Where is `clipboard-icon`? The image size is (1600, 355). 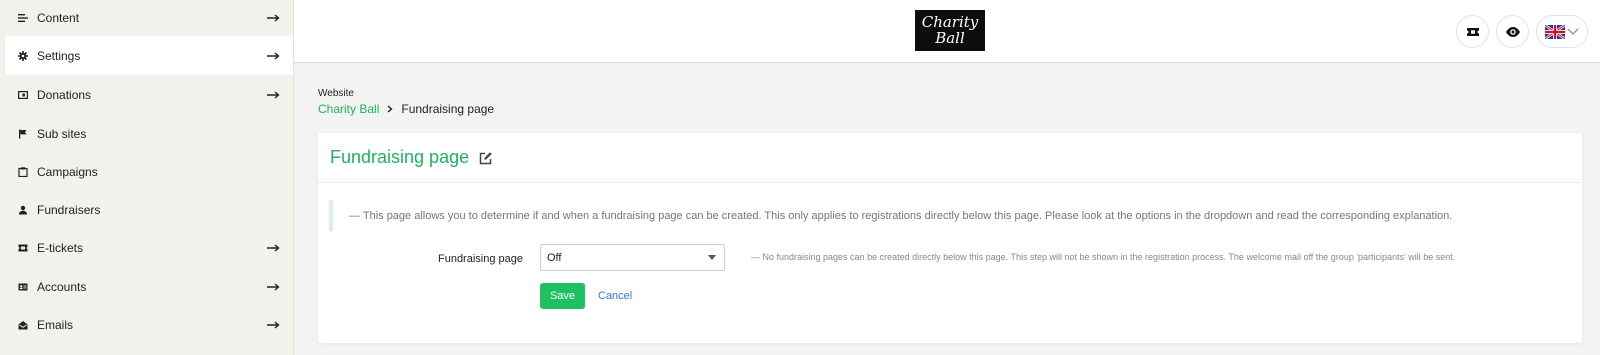 clipboard-icon is located at coordinates (23, 171).